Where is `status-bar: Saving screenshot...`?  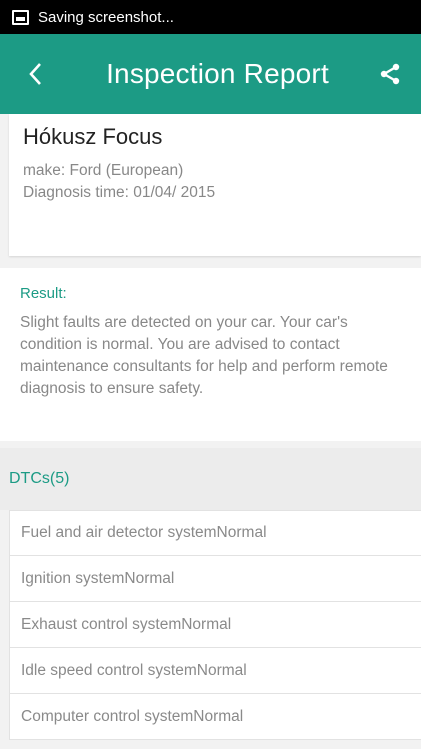
status-bar: Saving screenshot... is located at coordinates (210, 17).